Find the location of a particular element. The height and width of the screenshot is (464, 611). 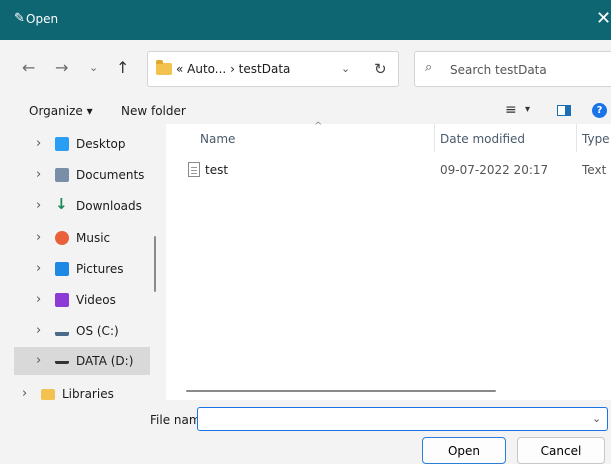

file-name: test is located at coordinates (217, 170).